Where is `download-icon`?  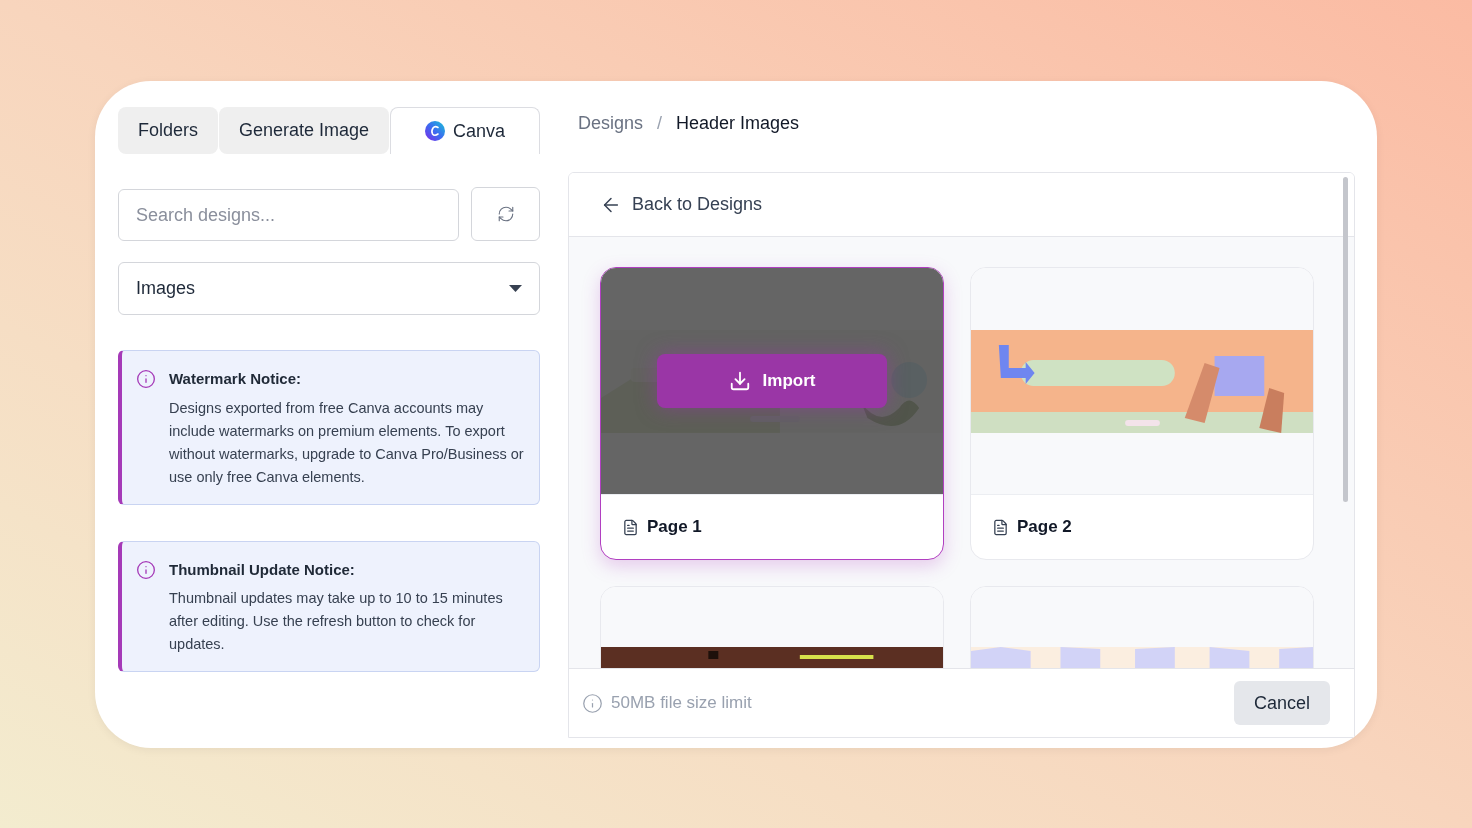
download-icon is located at coordinates (739, 381).